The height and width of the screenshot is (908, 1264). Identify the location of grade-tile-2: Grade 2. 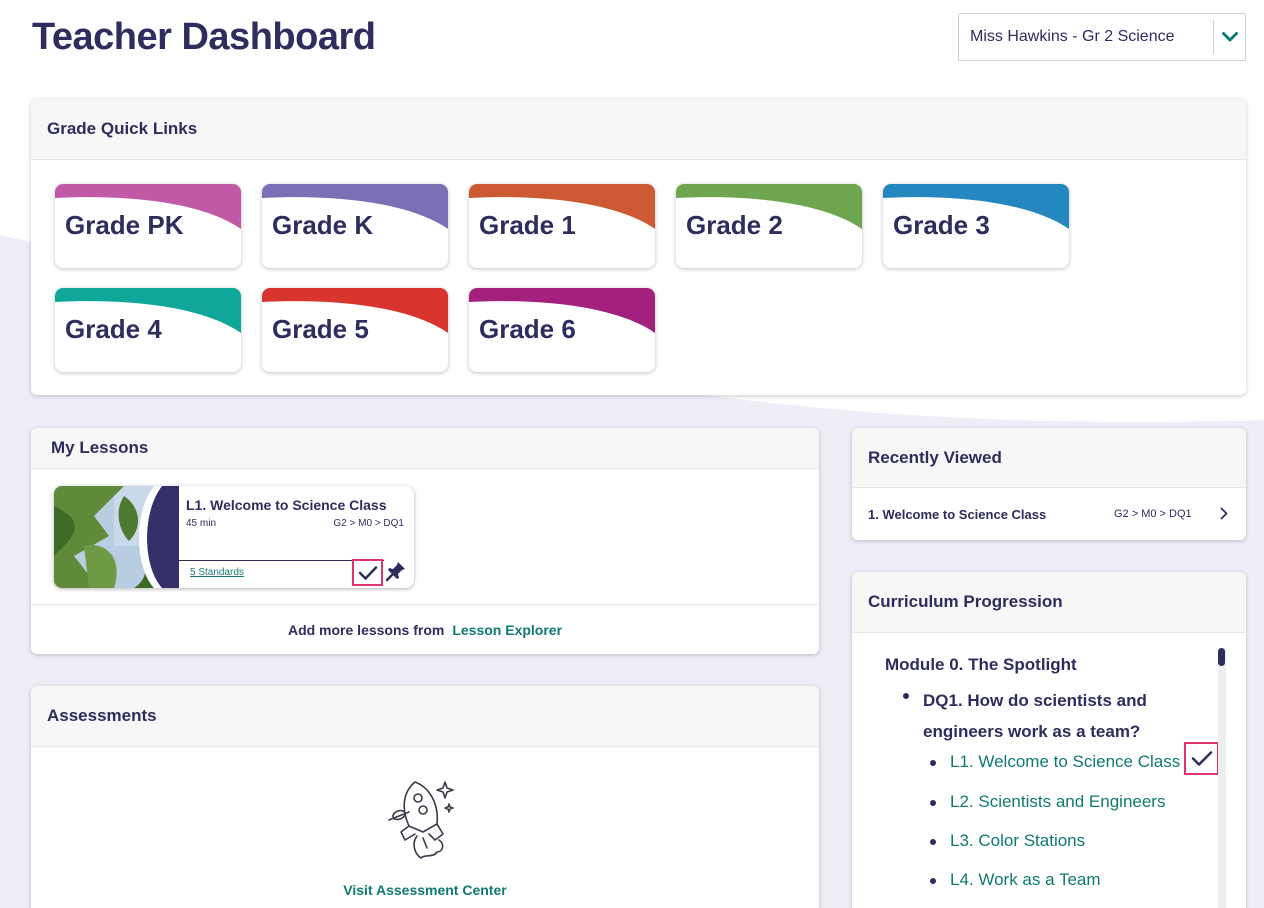
(769, 226).